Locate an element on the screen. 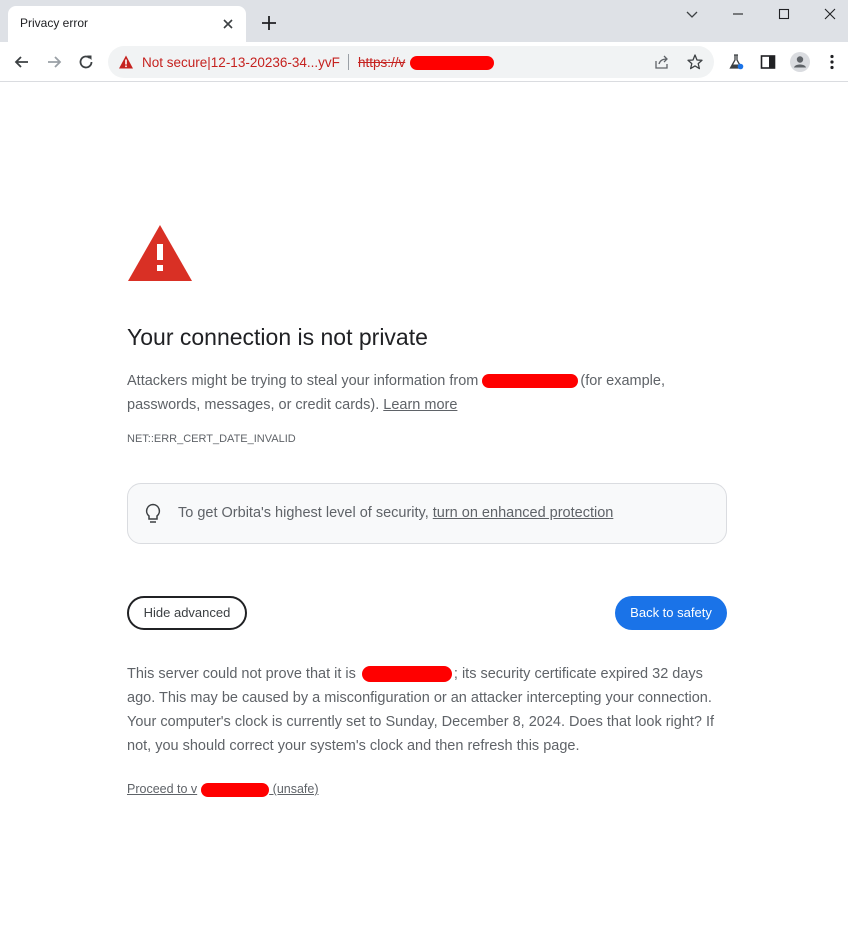 This screenshot has width=848, height=932. proceed-prefix: Proceed to v is located at coordinates (162, 789).